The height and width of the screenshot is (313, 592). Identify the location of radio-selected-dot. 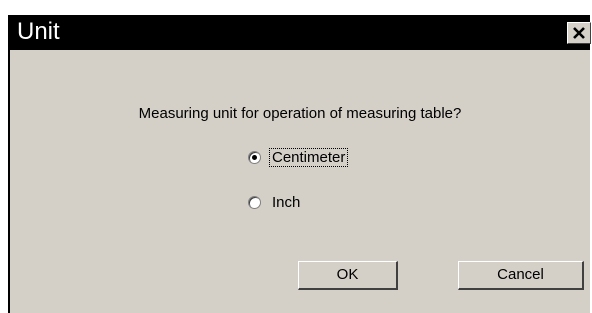
(254, 157).